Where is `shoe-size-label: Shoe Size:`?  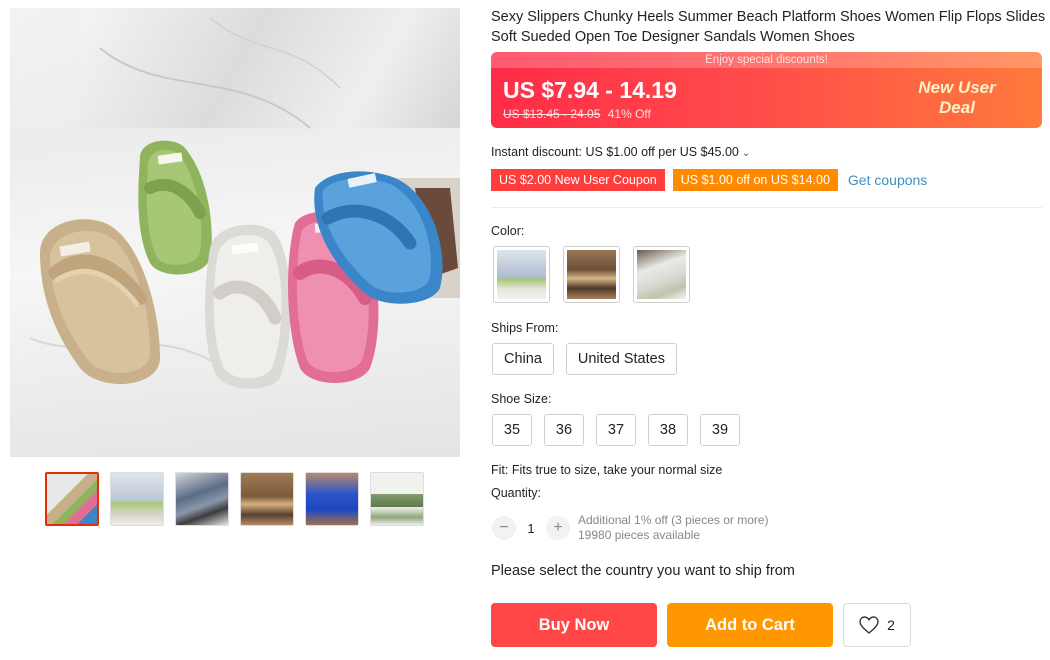 shoe-size-label: Shoe Size: is located at coordinates (521, 399).